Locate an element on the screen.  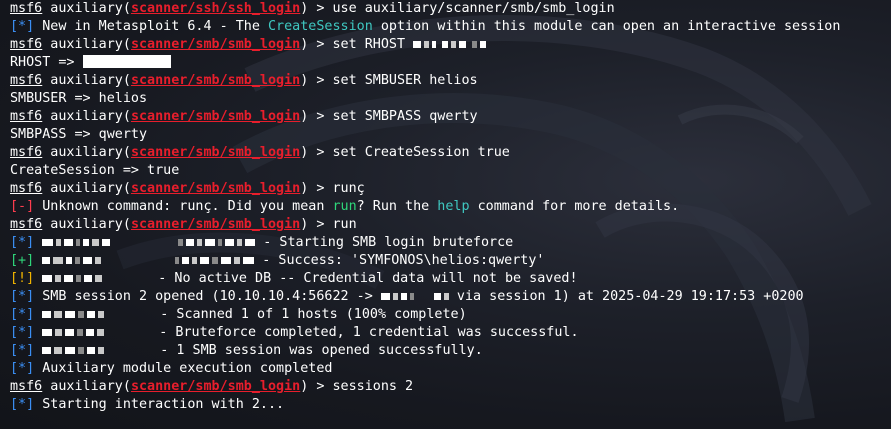
terminal-line: SMBPASS => qwerty is located at coordinates (450, 135).